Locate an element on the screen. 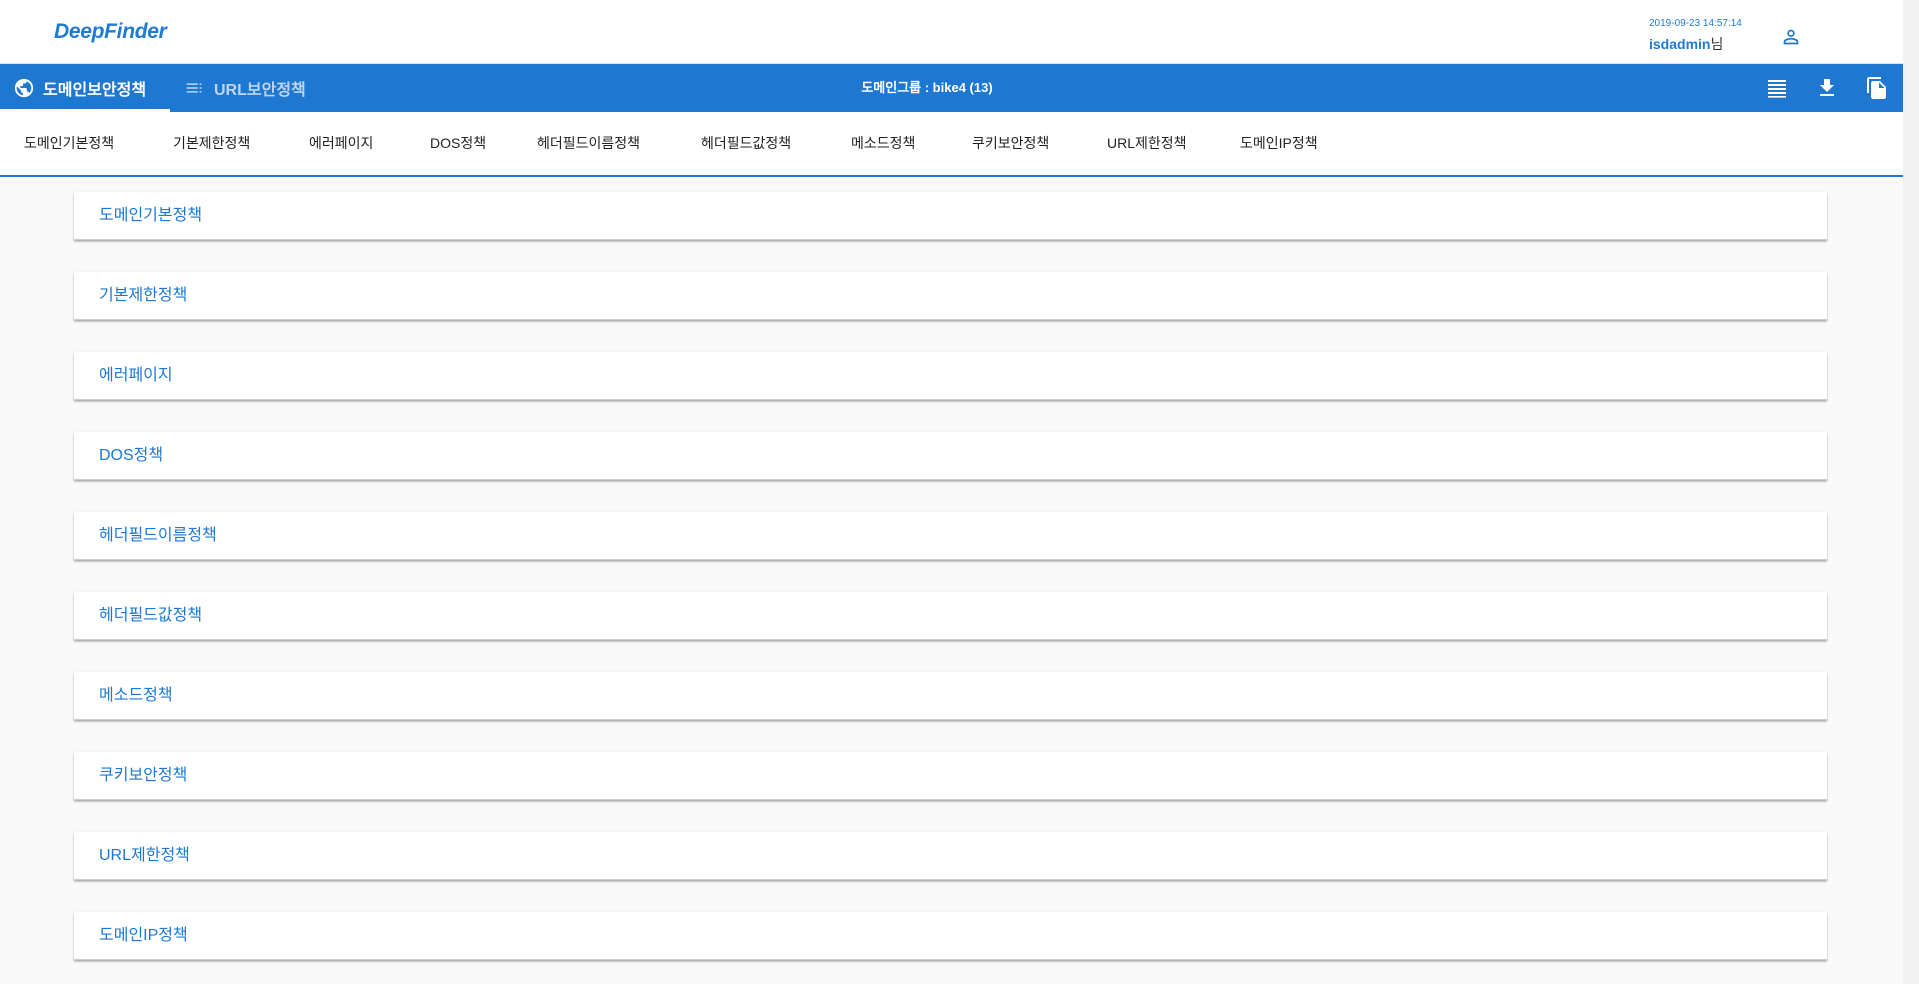 The width and height of the screenshot is (1919, 984). app-logo: DeepFinder is located at coordinates (110, 32).